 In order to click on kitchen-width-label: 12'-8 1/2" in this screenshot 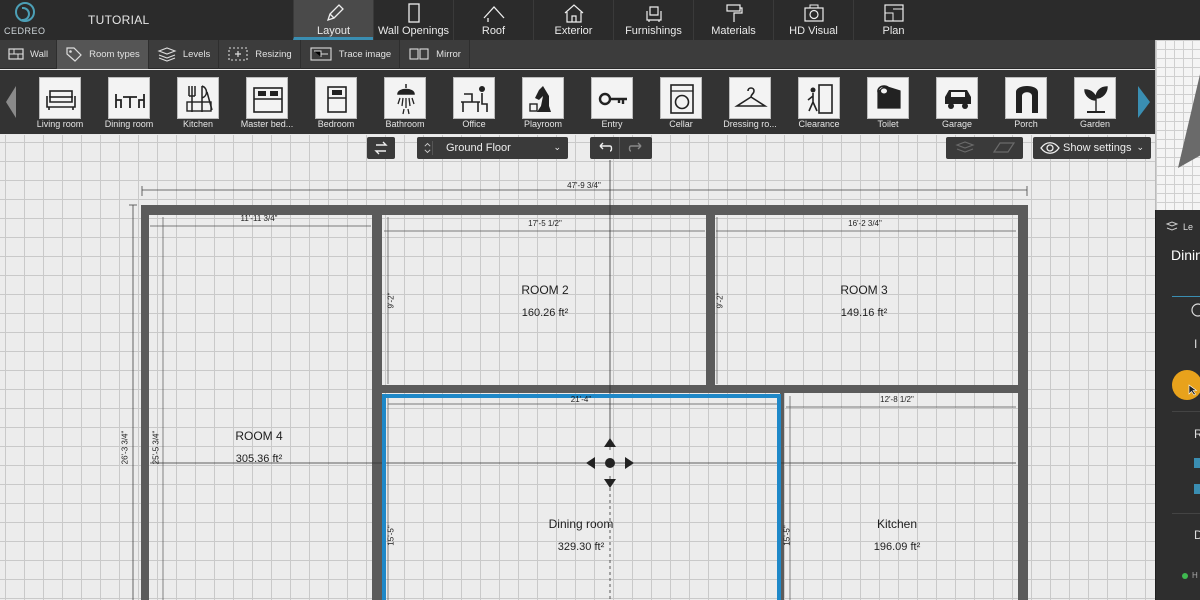, I will do `click(897, 399)`.